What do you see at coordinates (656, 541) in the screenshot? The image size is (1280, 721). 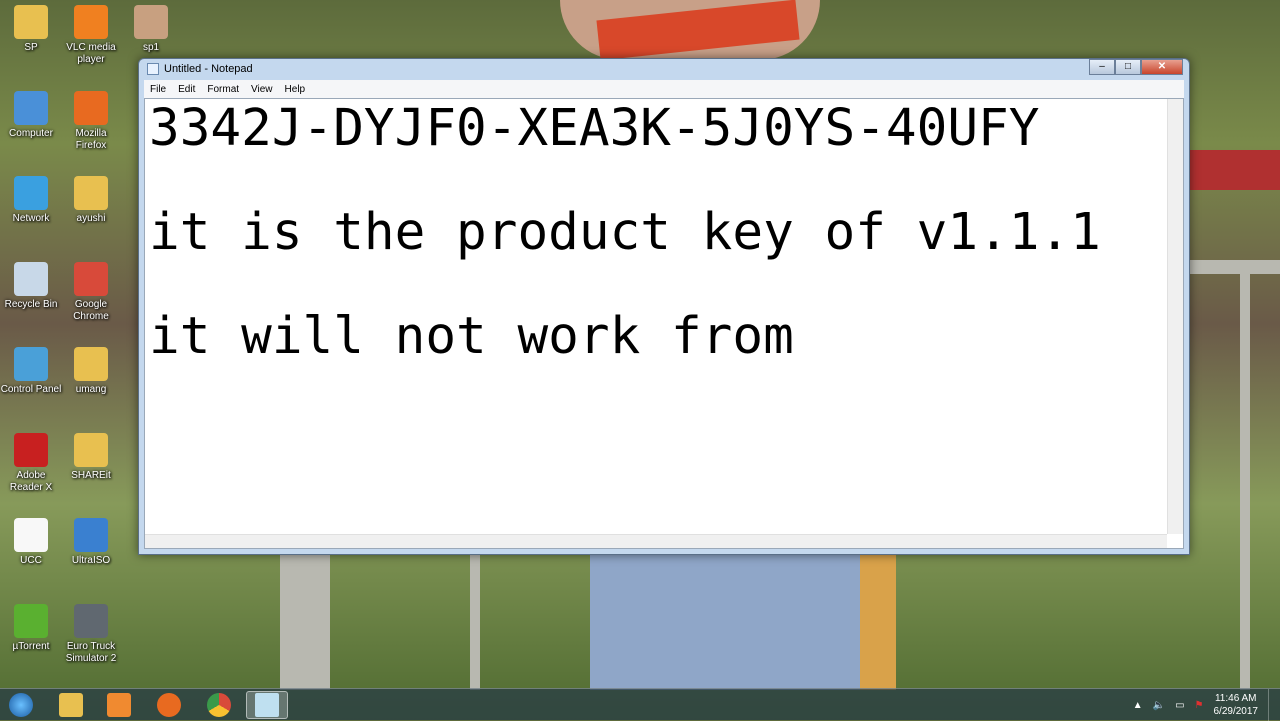 I see `horizontal-scrollbar` at bounding box center [656, 541].